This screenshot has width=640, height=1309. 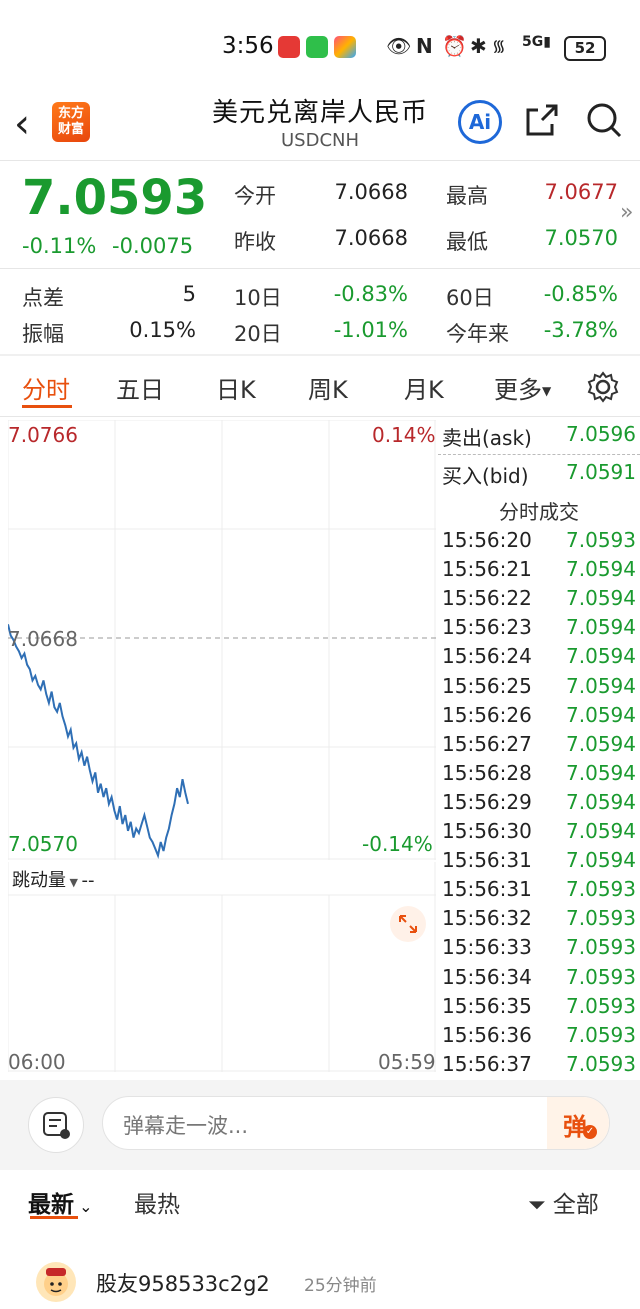 What do you see at coordinates (539, 1008) in the screenshot?
I see `tick-row: 15:56:35 7.0593` at bounding box center [539, 1008].